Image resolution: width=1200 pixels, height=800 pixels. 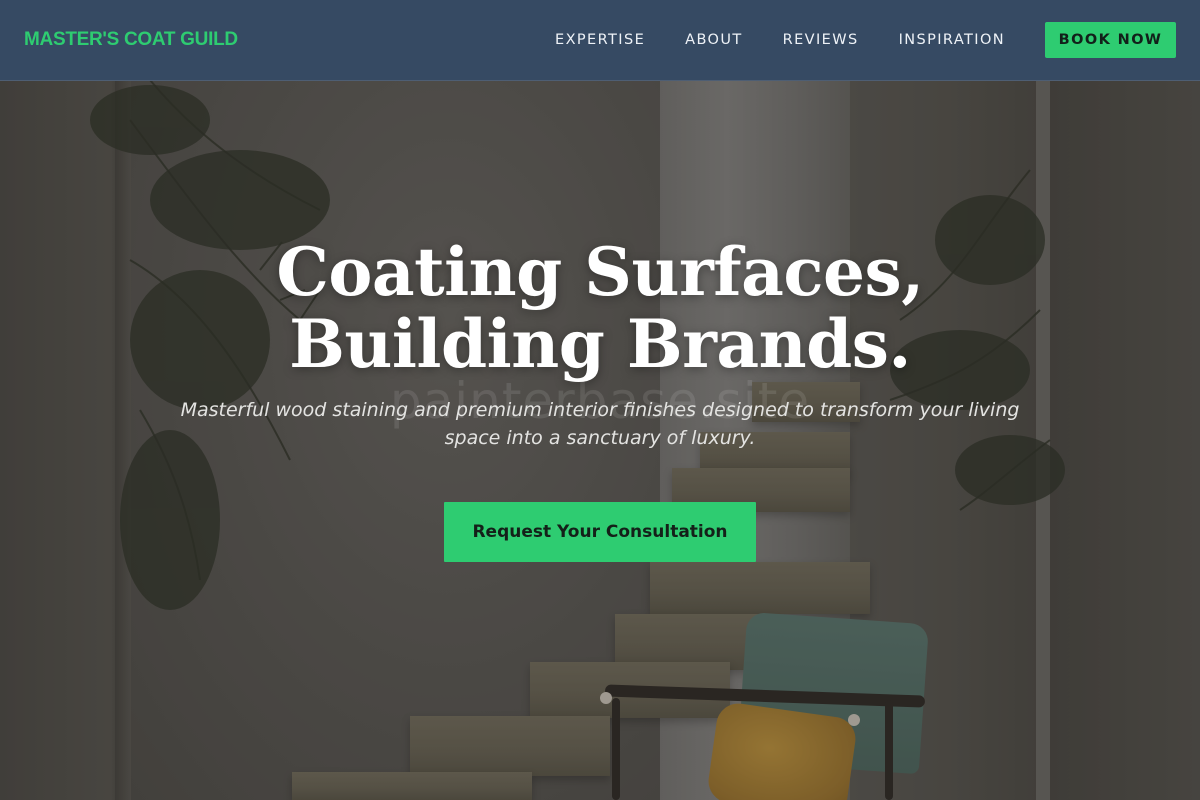 I want to click on hero-title-line-1: Coating Surfaces,, so click(x=600, y=272).